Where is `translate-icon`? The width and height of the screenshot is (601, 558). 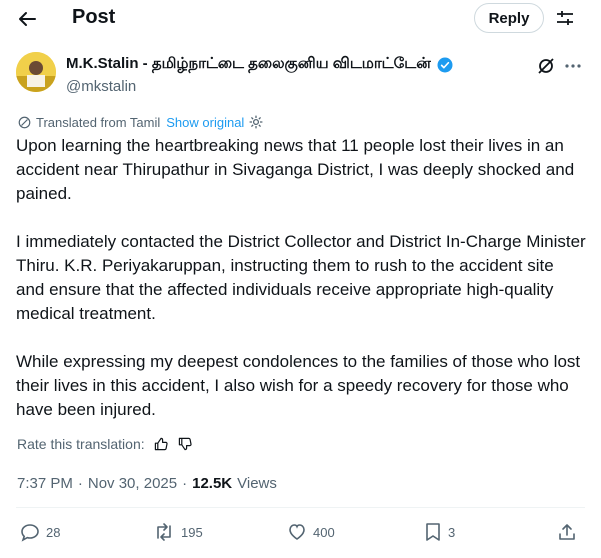 translate-icon is located at coordinates (24, 122).